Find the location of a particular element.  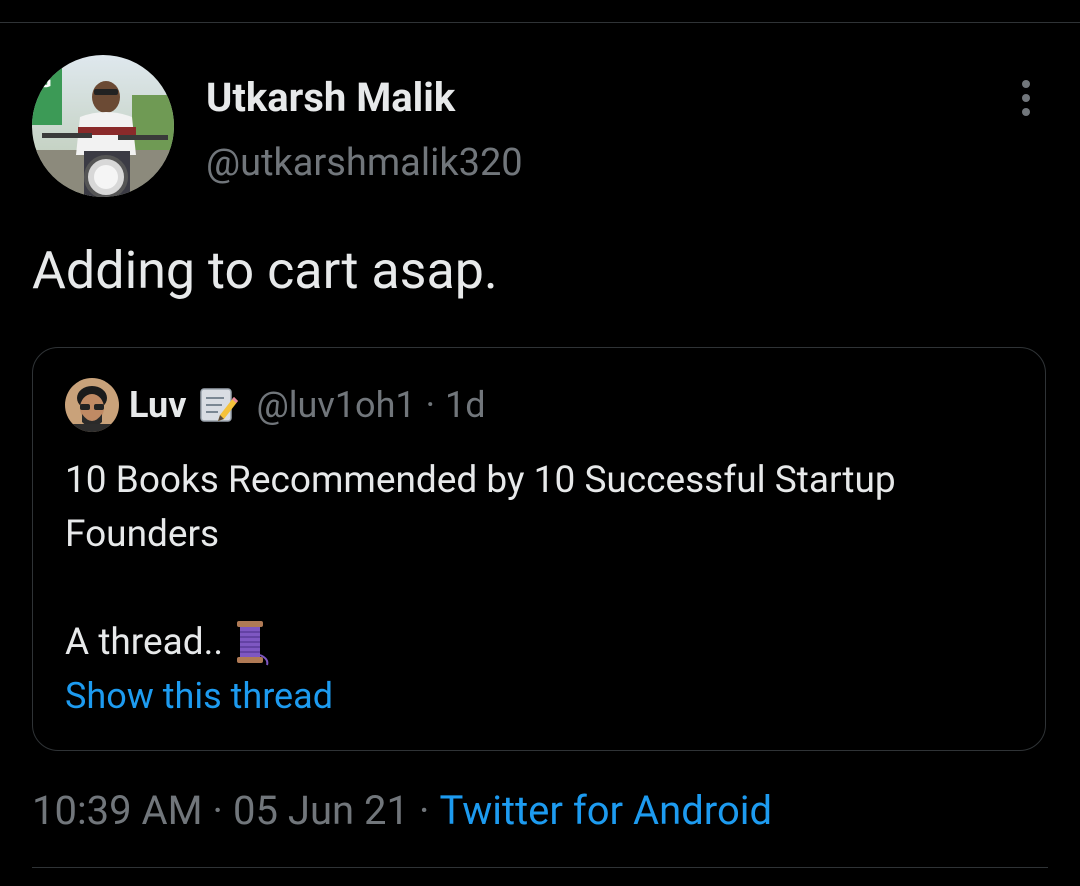

quoted-thread-text: A thread.. is located at coordinates (144, 642).